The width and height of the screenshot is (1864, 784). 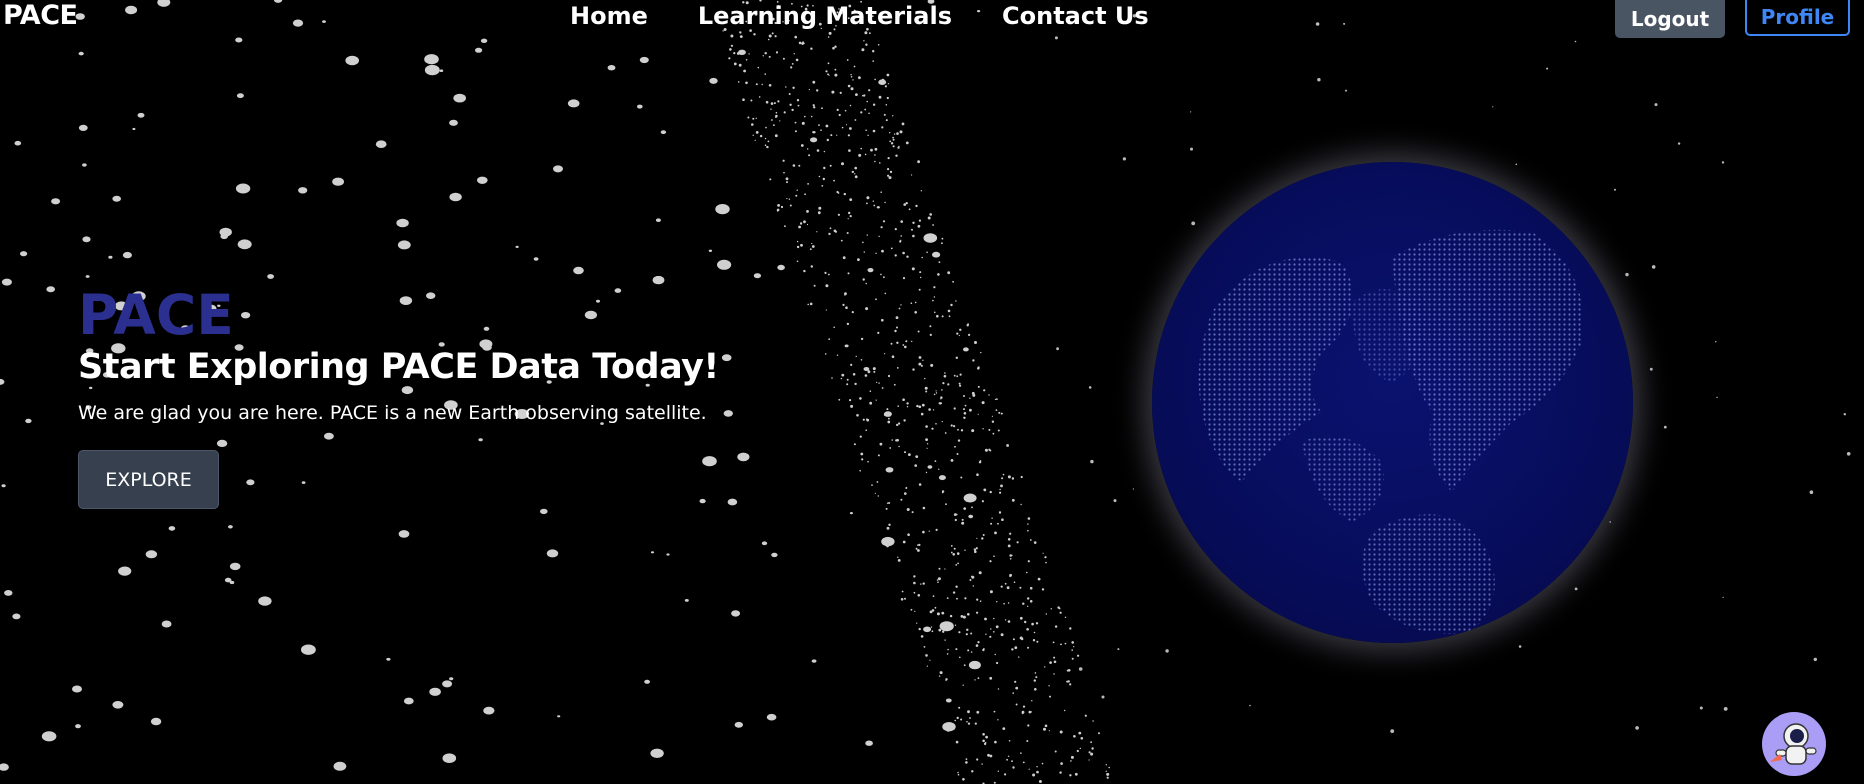 I want to click on hero-title: Start Exploring PACE Data Today!, so click(x=398, y=367).